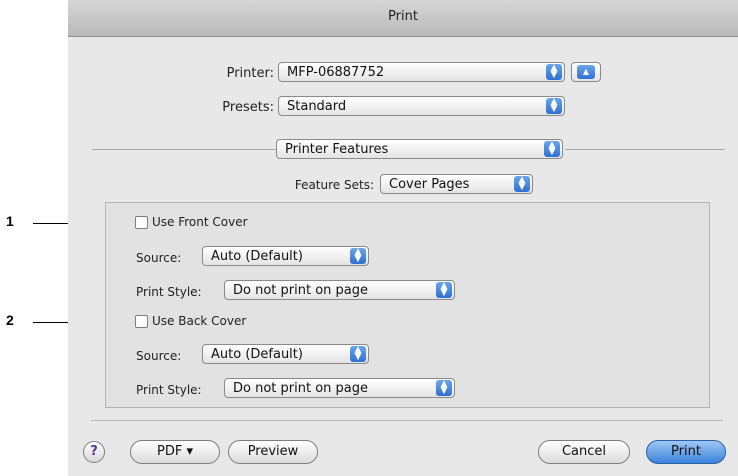 The height and width of the screenshot is (476, 738). Describe the element at coordinates (686, 452) in the screenshot. I see `print-button: Print` at that location.